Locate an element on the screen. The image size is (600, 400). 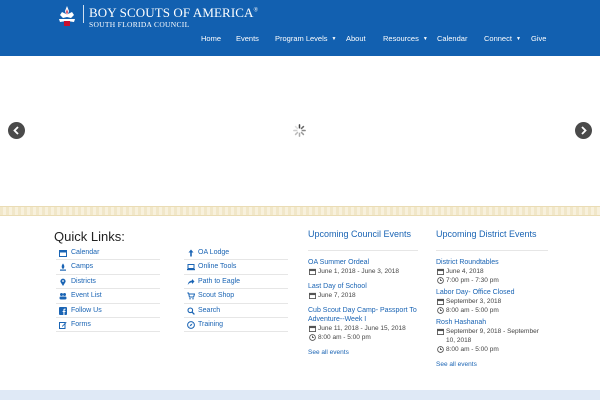
quick-link-districts: Districts is located at coordinates (108, 282).